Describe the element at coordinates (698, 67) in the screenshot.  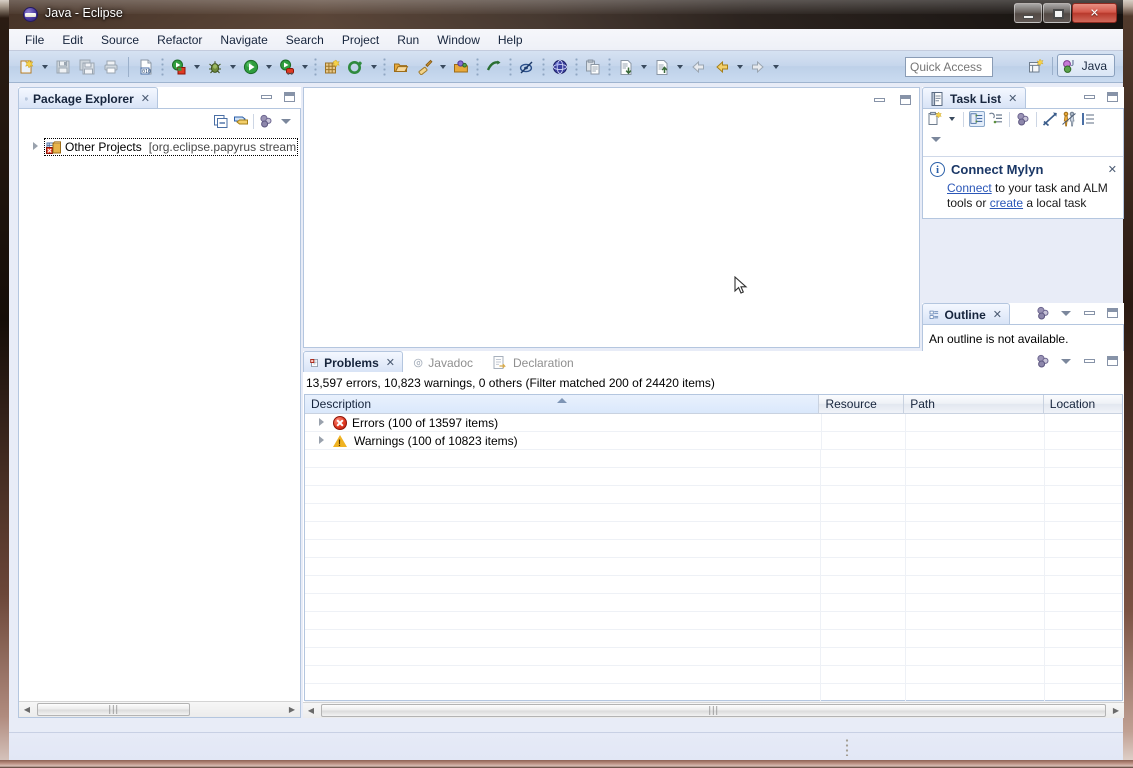
I see `back-icon` at that location.